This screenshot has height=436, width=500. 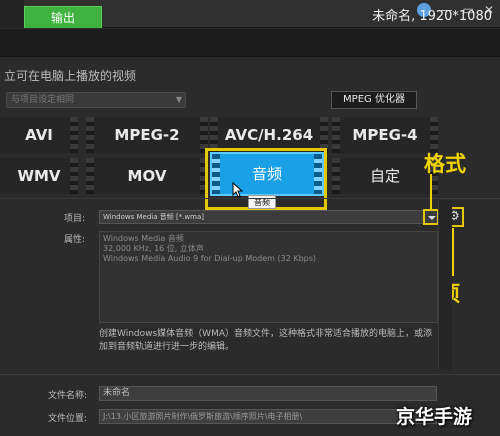 I want to click on item-select: Windows Media 音频 [*.wma], so click(x=262, y=217).